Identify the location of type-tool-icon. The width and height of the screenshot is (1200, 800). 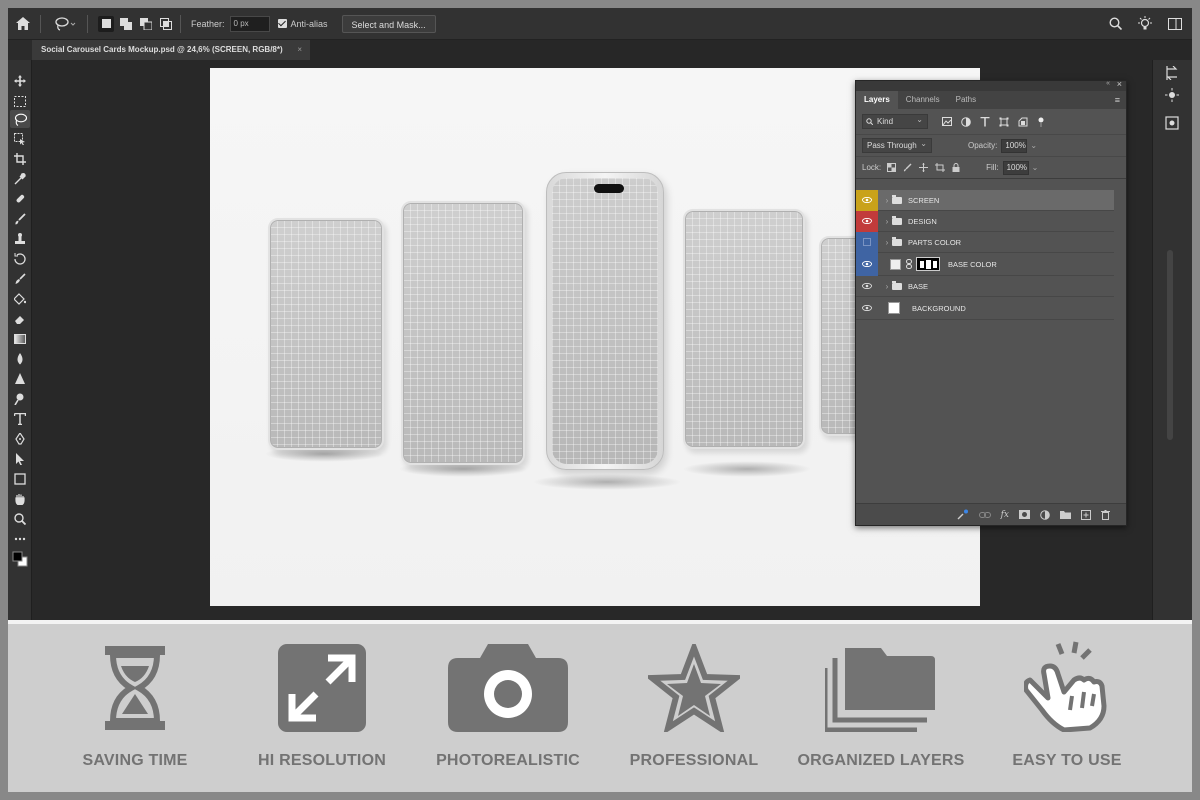
(20, 419).